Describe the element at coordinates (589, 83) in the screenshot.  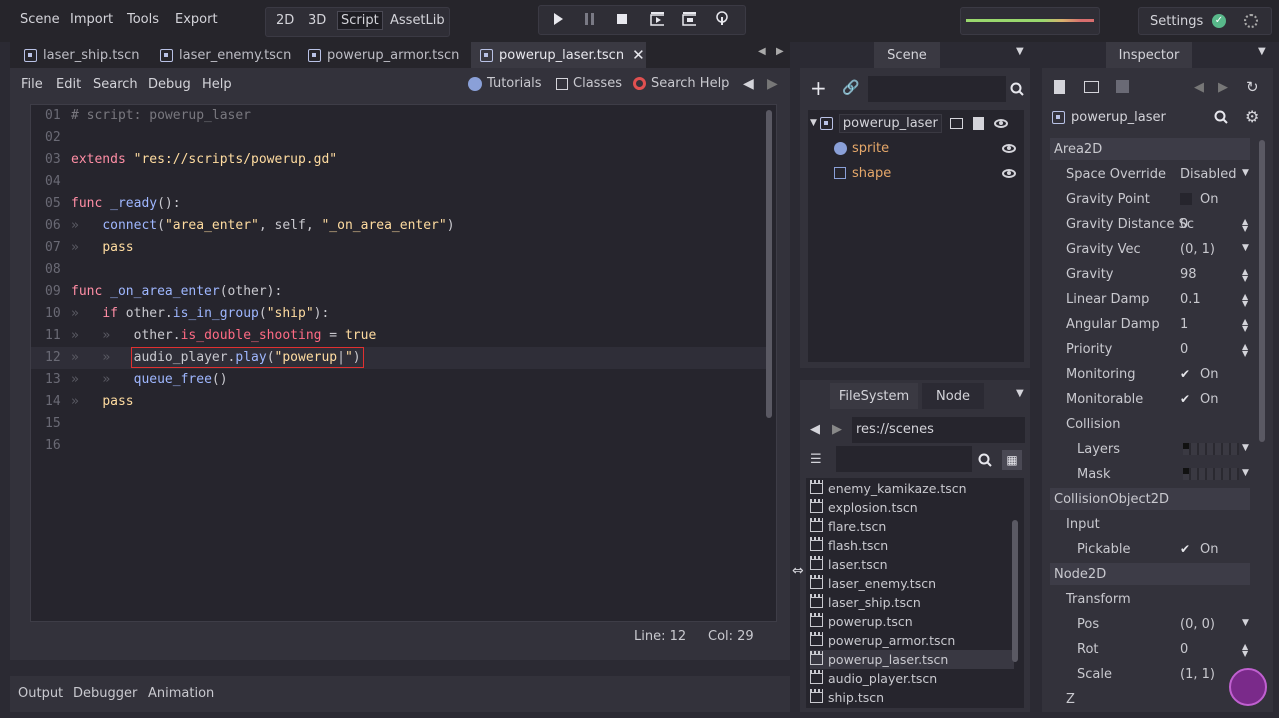
I see `classes-button: Classes` at that location.